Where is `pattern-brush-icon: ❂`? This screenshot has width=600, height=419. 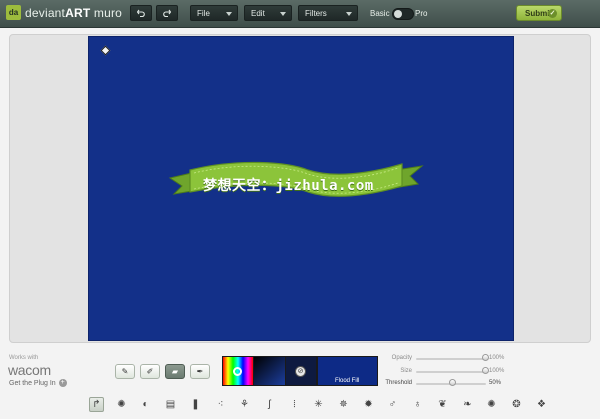 pattern-brush-icon: ❂ is located at coordinates (516, 404).